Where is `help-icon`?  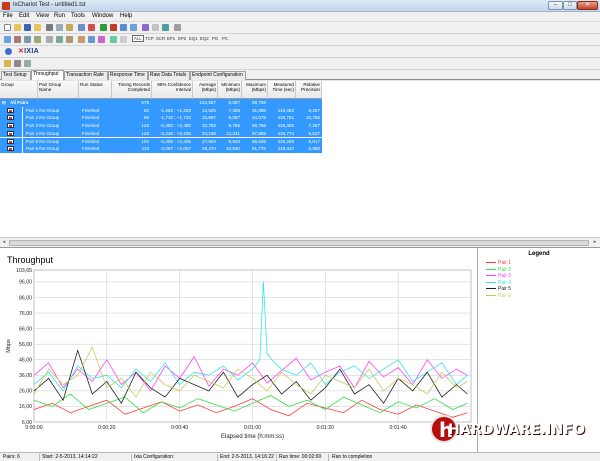
help-icon is located at coordinates (177, 27).